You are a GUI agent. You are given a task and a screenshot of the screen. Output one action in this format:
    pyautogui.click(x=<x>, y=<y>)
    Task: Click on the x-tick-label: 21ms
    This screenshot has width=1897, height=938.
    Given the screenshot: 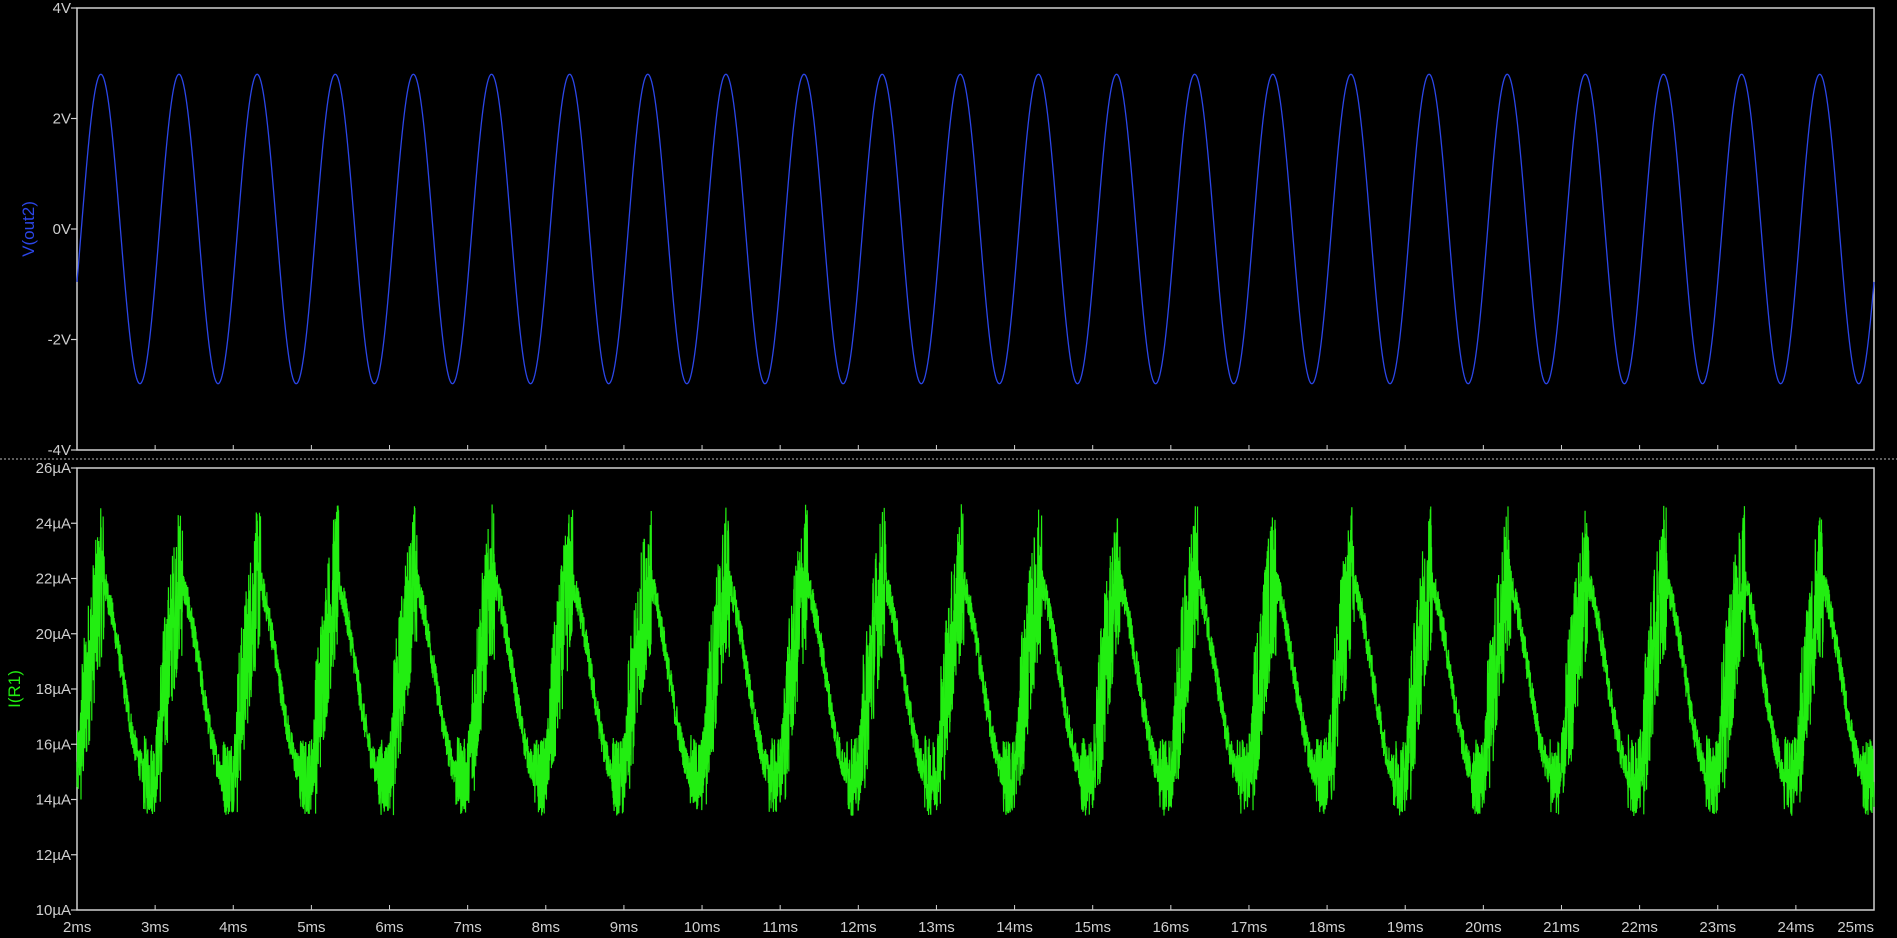 What is the action you would take?
    pyautogui.click(x=1561, y=927)
    